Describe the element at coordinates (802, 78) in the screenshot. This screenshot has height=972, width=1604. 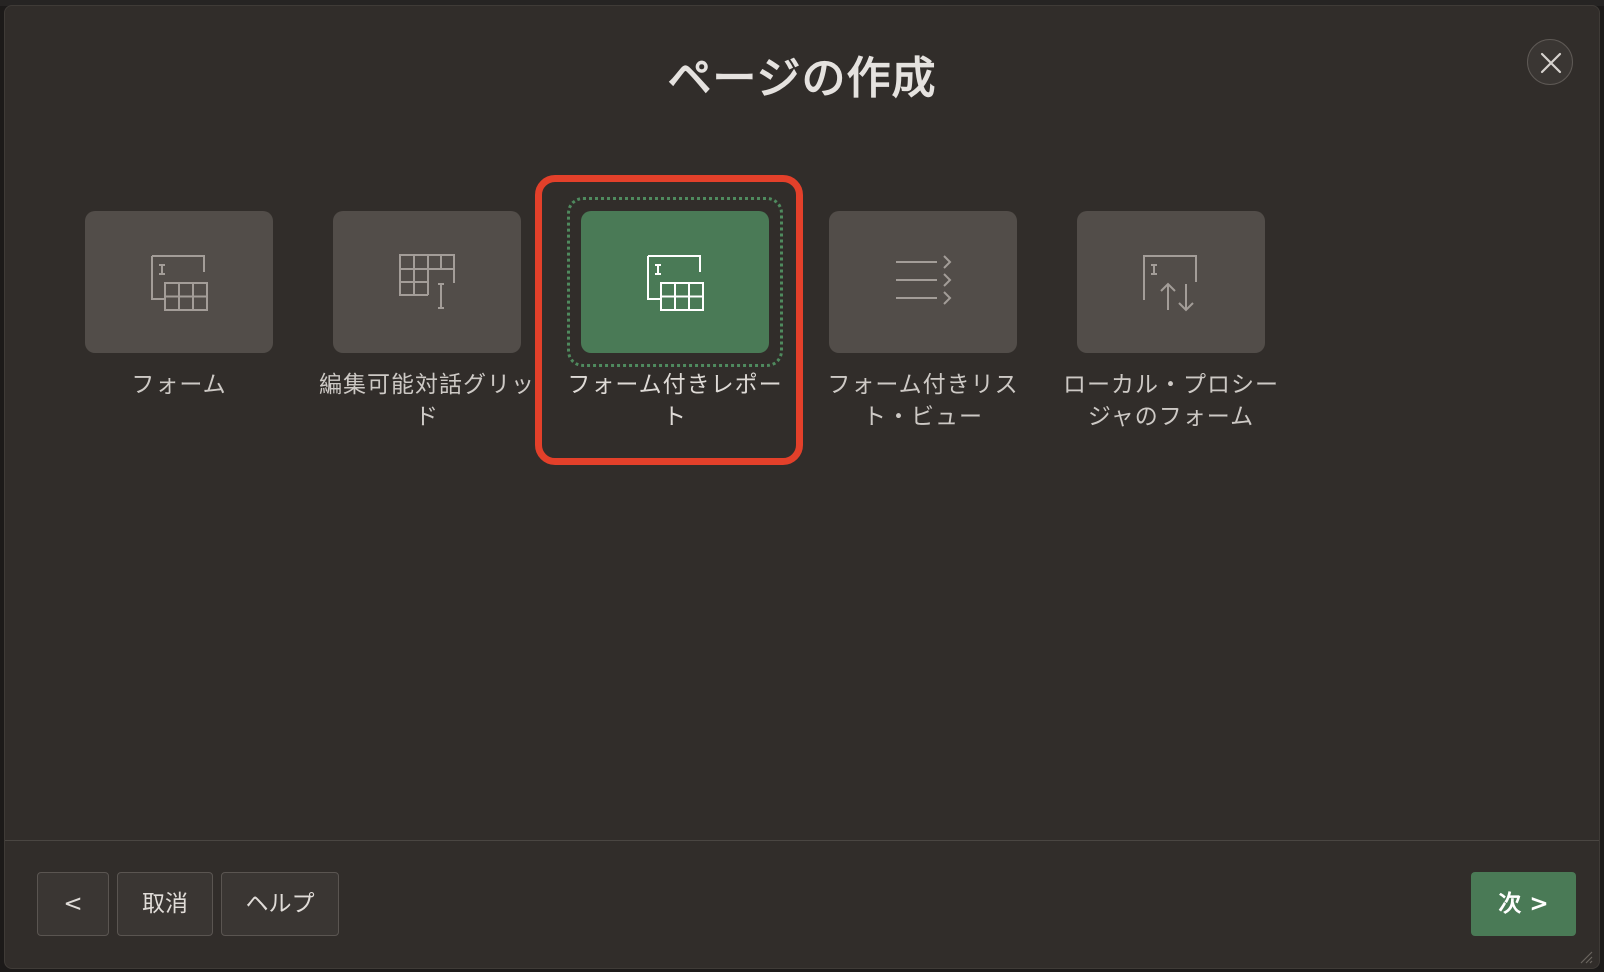
I see `dialog-title: ページの作成` at that location.